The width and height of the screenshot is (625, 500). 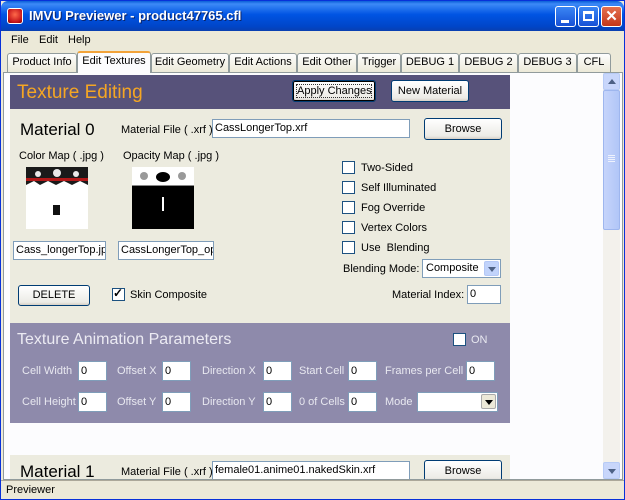 I want to click on close-button: ✕, so click(x=611, y=16).